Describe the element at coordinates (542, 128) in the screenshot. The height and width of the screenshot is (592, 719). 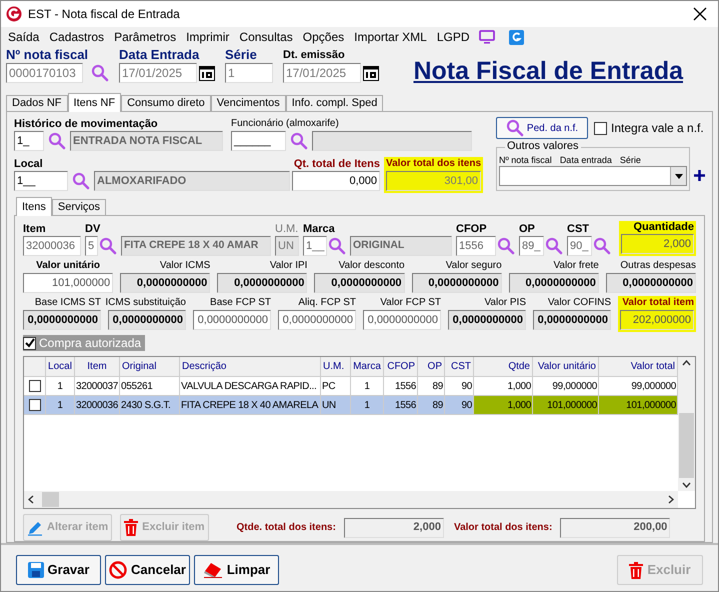
I see `order-button: Ped. da n.f.` at that location.